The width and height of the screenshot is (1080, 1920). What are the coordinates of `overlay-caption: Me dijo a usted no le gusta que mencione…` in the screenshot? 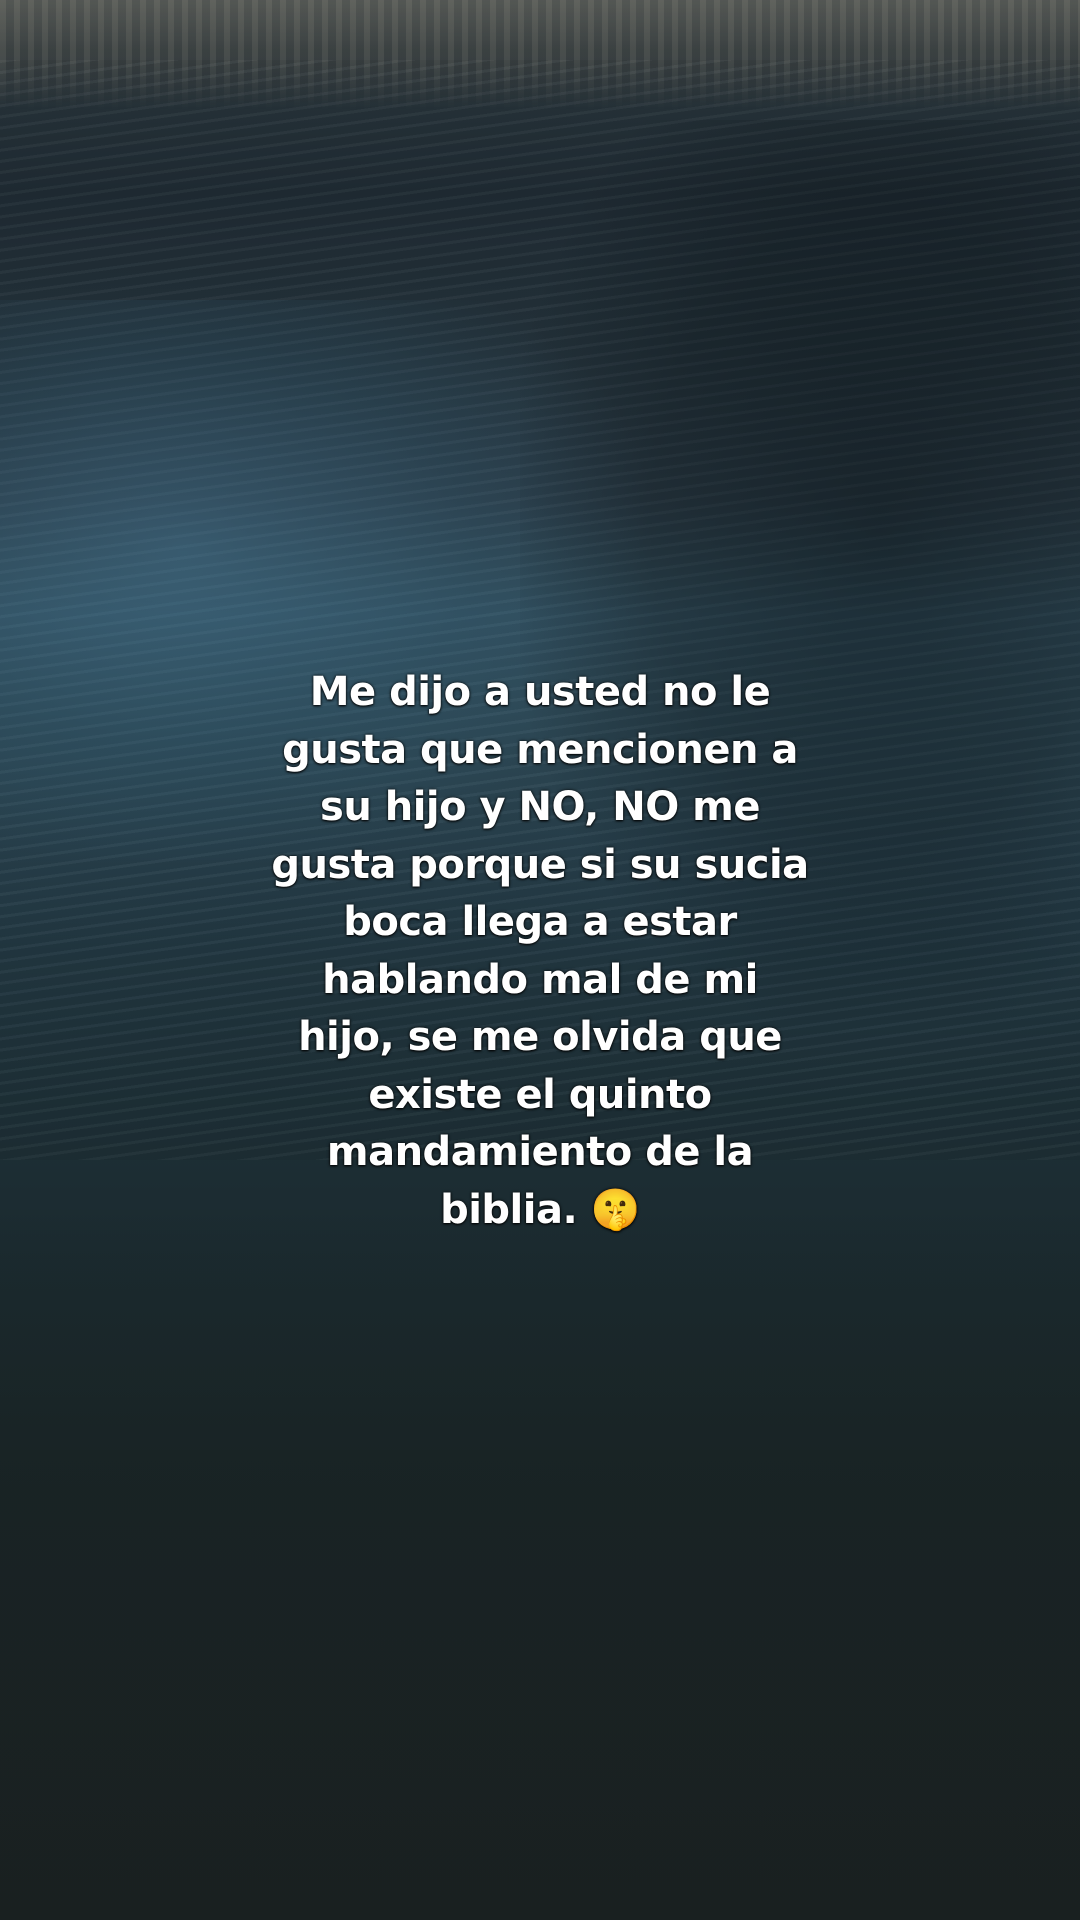 It's located at (540, 951).